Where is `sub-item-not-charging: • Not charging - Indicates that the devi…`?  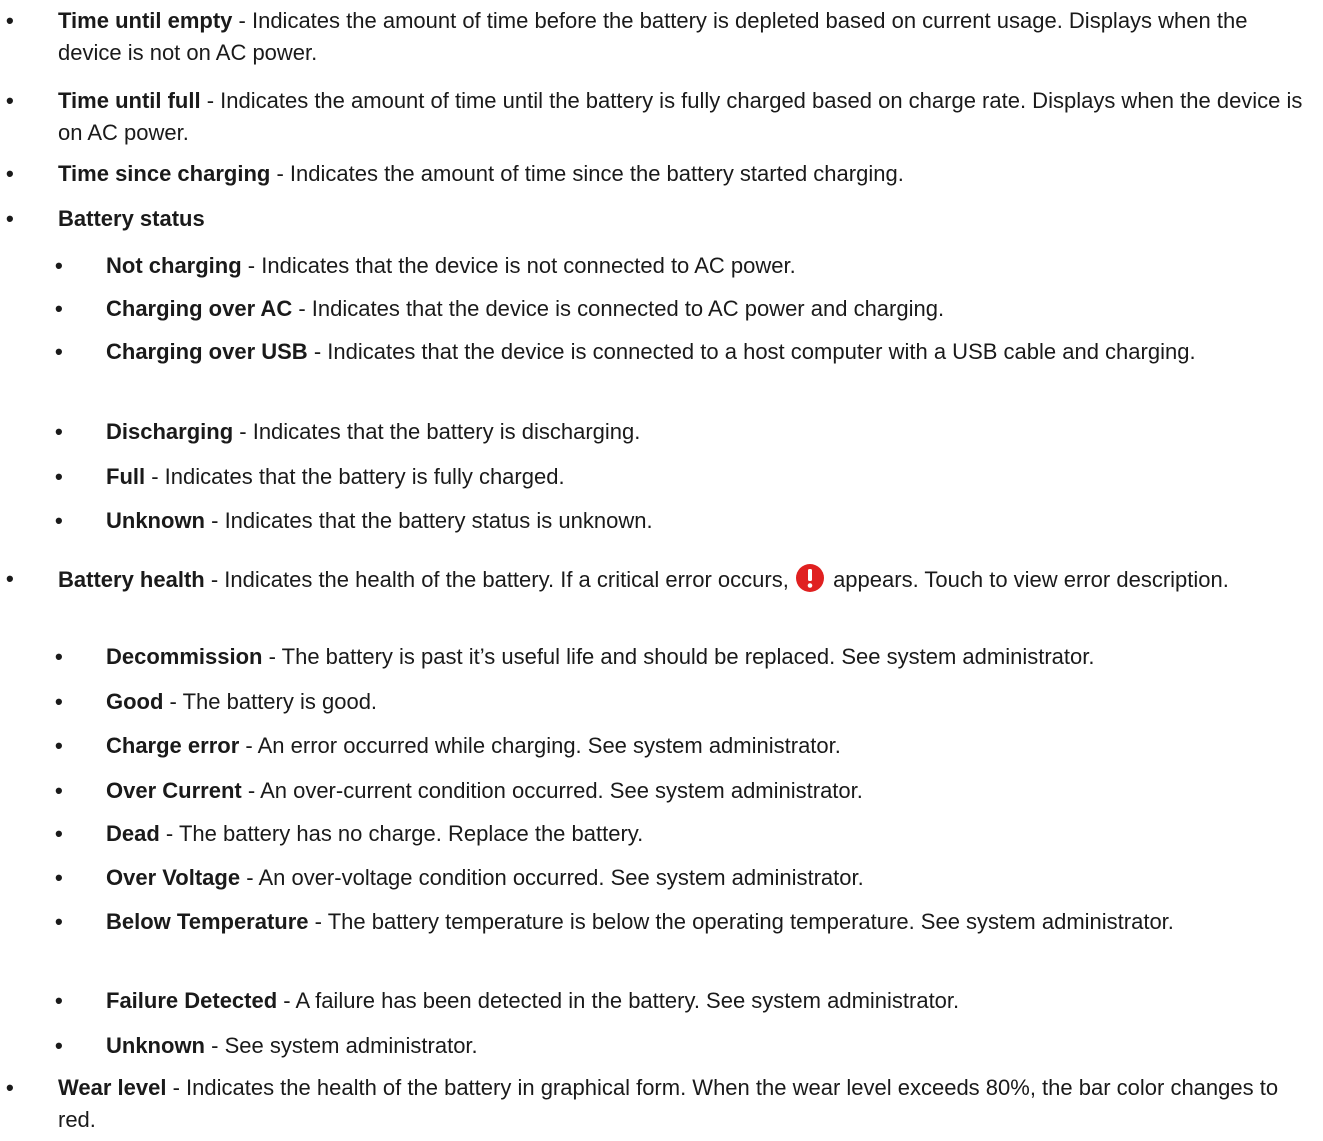
sub-item-not-charging: • Not charging - Indicates that the devi… is located at coordinates (683, 266).